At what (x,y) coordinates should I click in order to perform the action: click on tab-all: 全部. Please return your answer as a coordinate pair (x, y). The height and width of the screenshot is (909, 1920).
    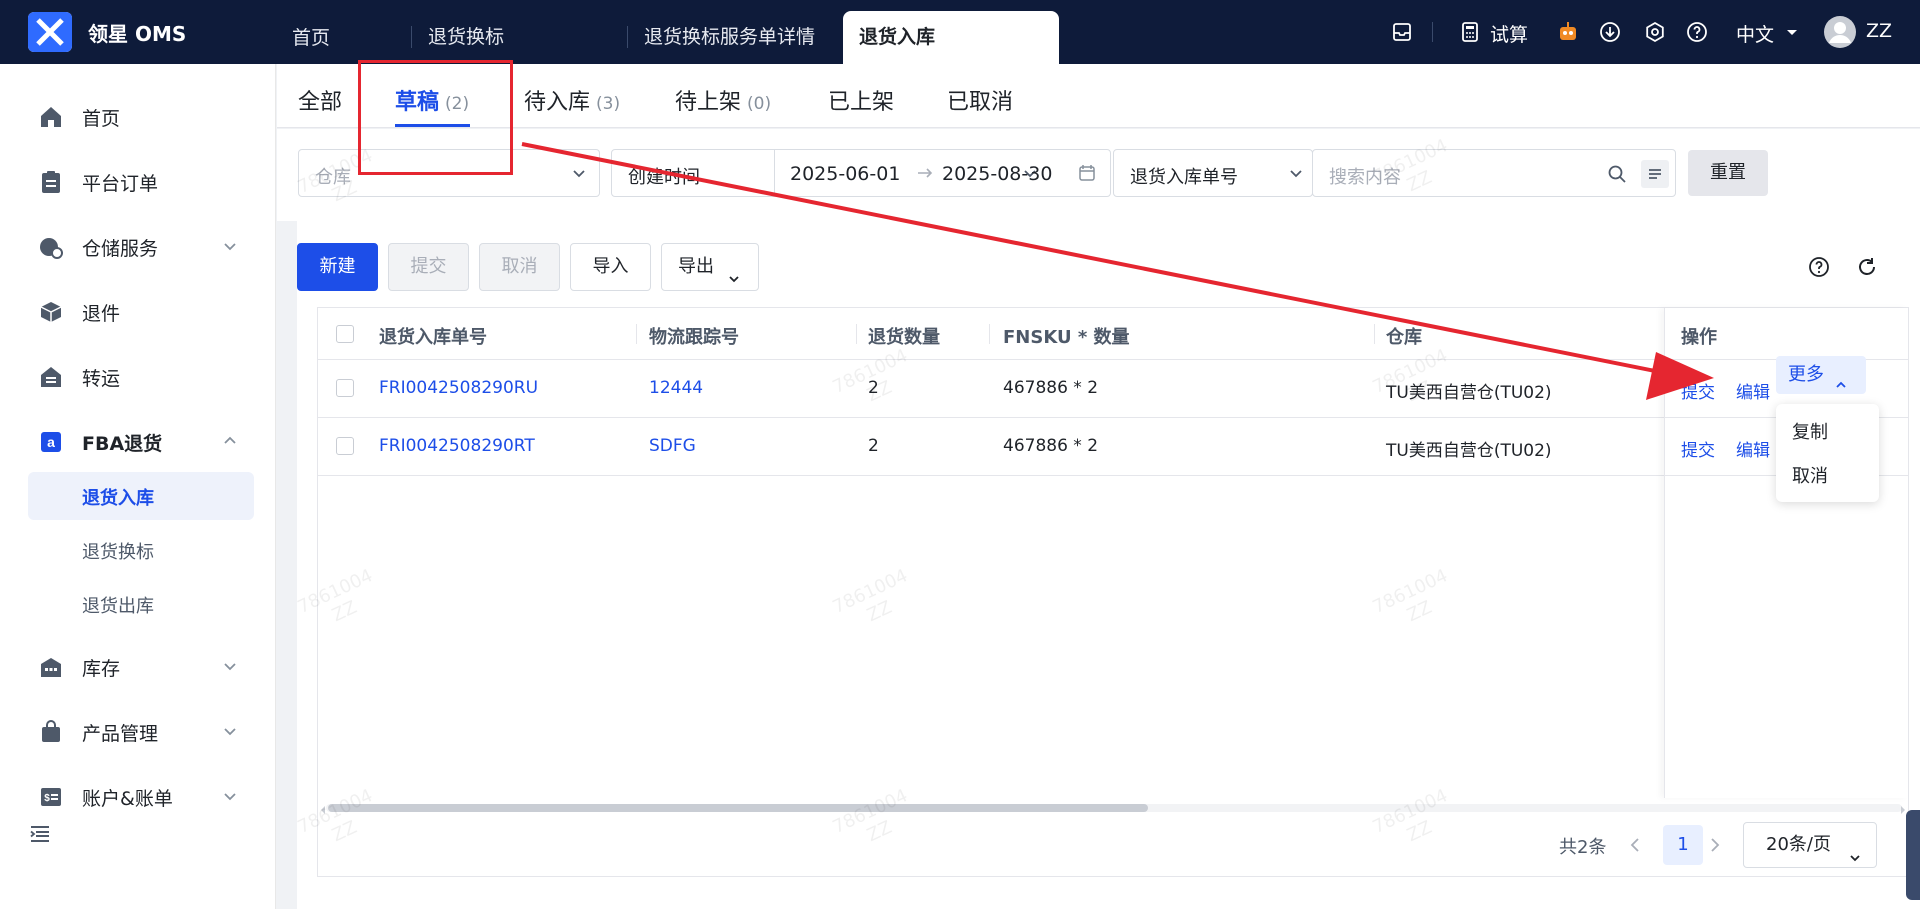
    Looking at the image, I should click on (320, 100).